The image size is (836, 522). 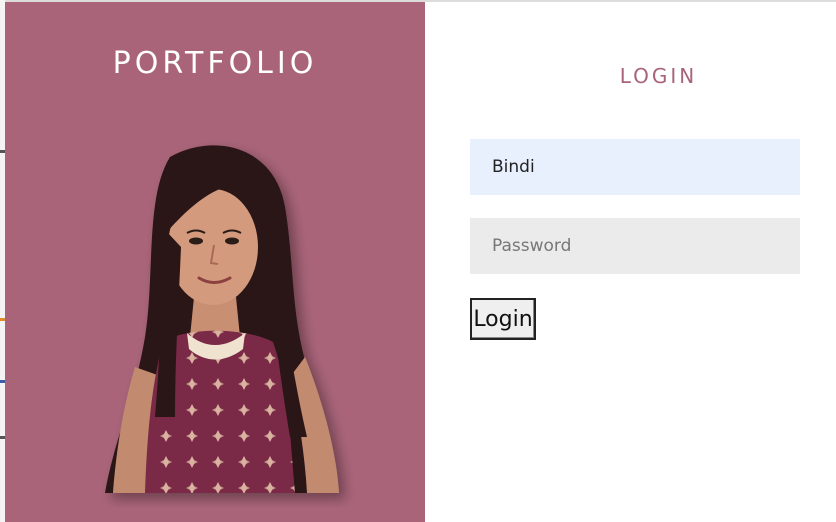 What do you see at coordinates (658, 76) in the screenshot?
I see `login-heading: LOGIN` at bounding box center [658, 76].